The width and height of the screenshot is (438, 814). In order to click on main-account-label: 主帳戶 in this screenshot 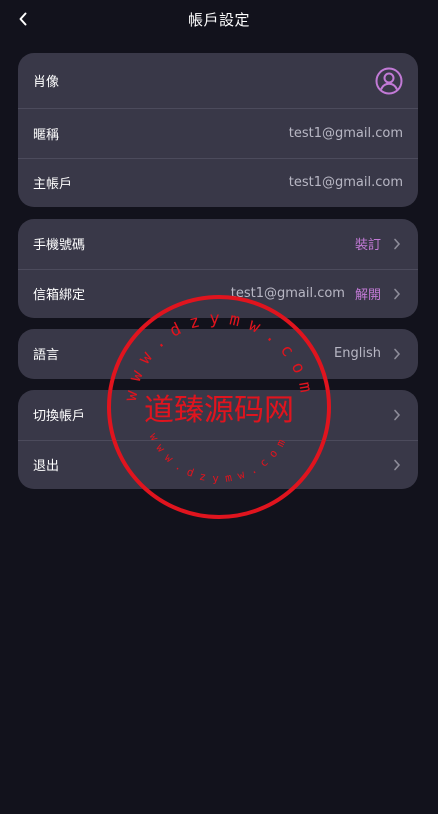, I will do `click(53, 185)`.